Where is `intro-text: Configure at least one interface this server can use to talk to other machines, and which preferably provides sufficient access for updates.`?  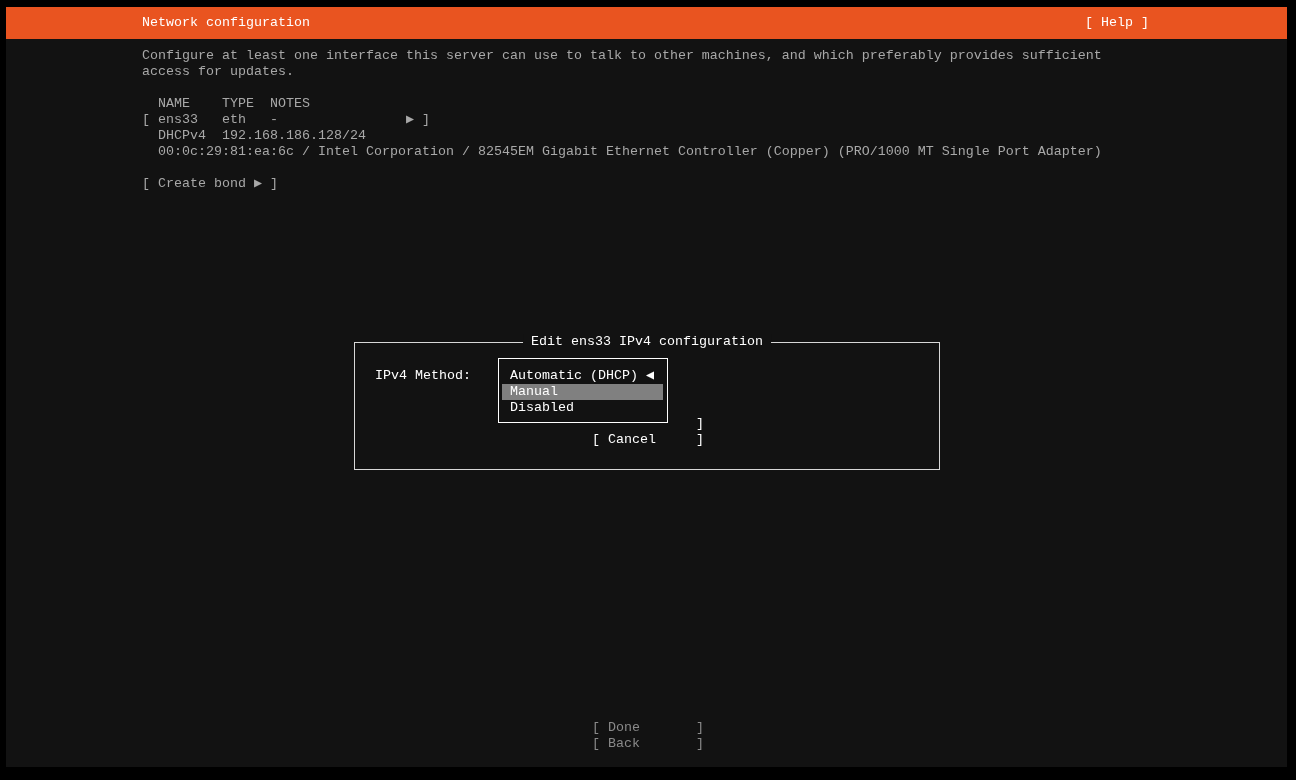
intro-text: Configure at least one interface this server can use to talk to other machines, and which preferably provides sufficient access for updates. is located at coordinates (622, 64).